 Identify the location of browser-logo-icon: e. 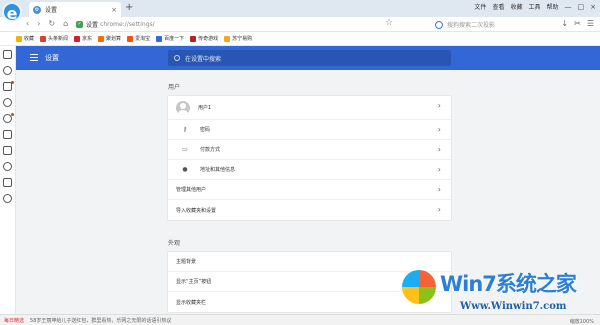
(12, 12).